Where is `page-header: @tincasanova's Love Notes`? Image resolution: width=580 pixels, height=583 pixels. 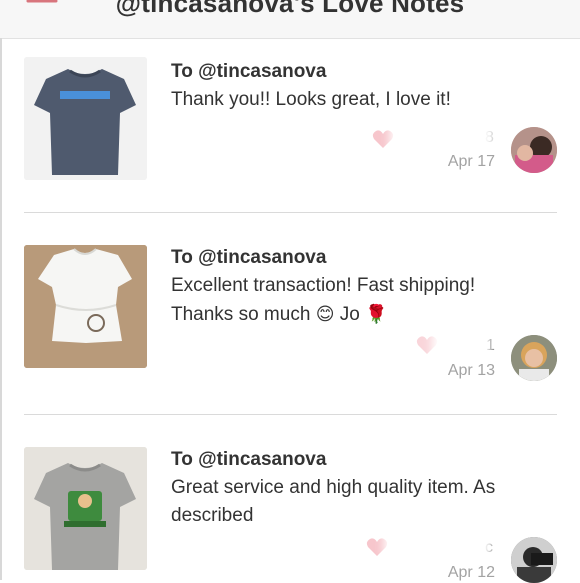
page-header: @tincasanova's Love Notes is located at coordinates (290, 19).